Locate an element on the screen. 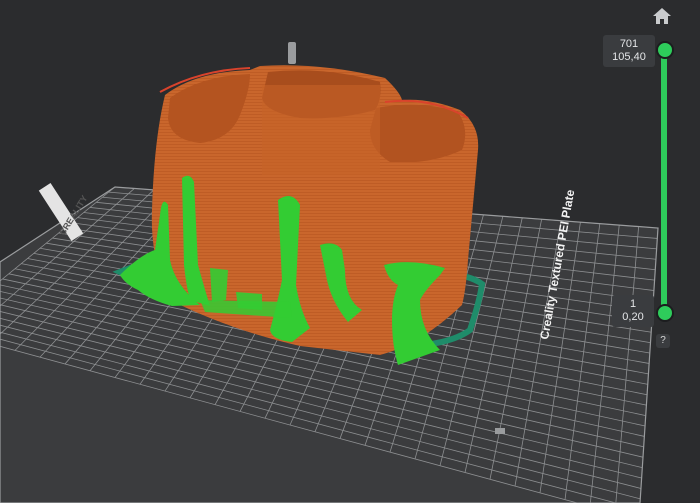  layer-slider-top-handle is located at coordinates (665, 50).